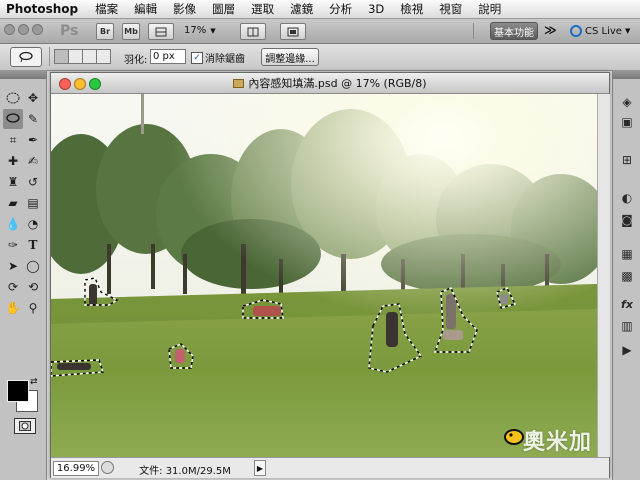 The width and height of the screenshot is (640, 480). I want to click on brush-tool-icon: ✍, so click(33, 161).